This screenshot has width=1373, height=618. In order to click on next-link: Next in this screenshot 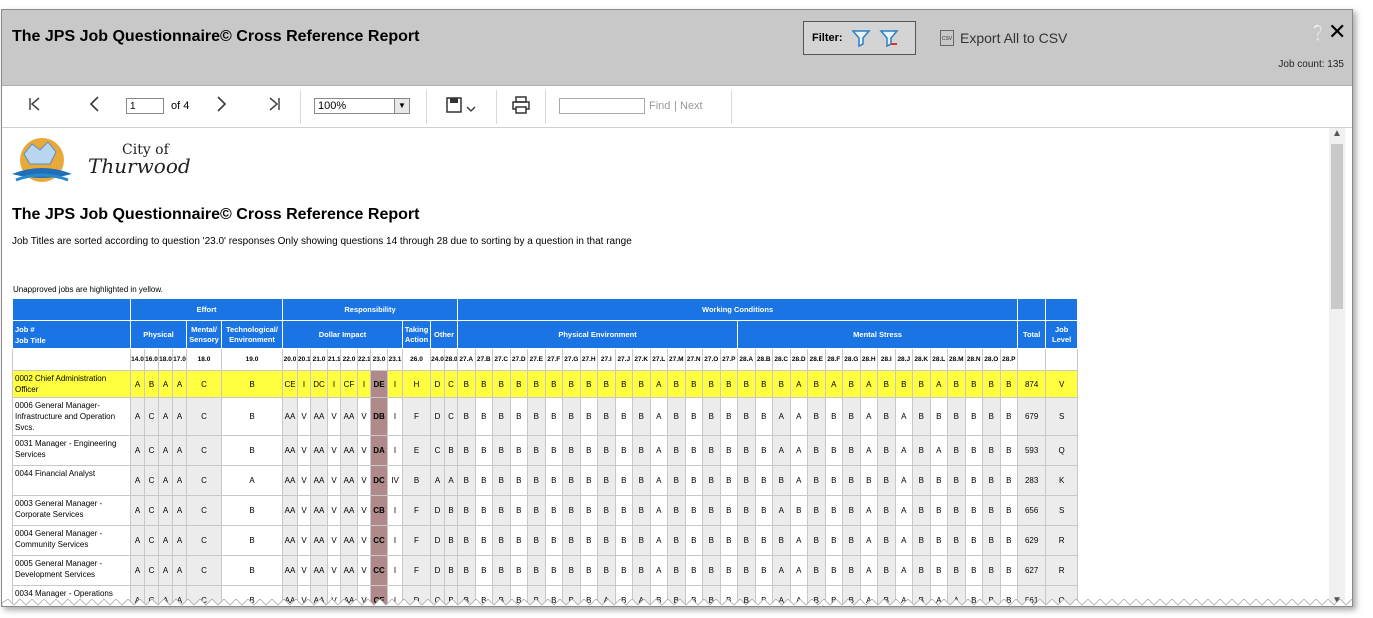, I will do `click(691, 106)`.